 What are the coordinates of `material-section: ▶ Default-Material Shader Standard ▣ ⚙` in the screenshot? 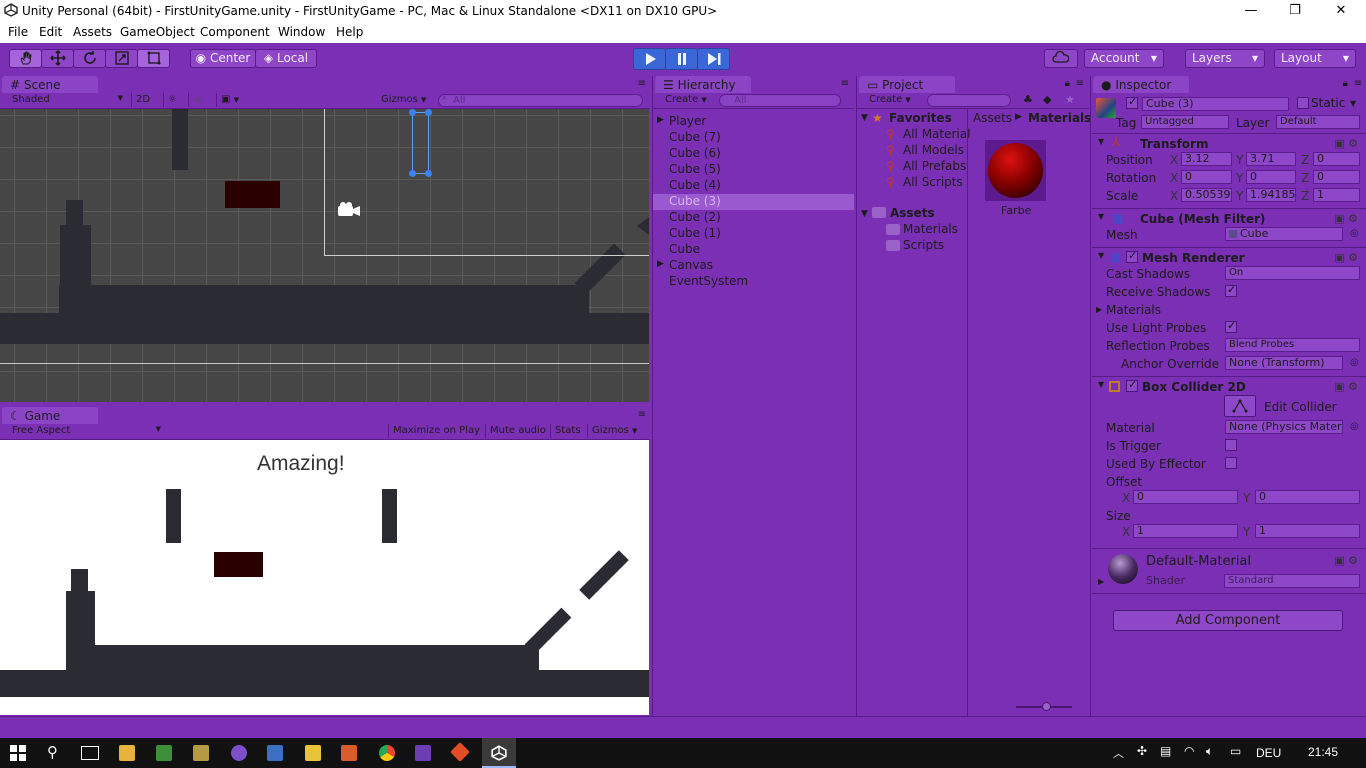 It's located at (1229, 571).